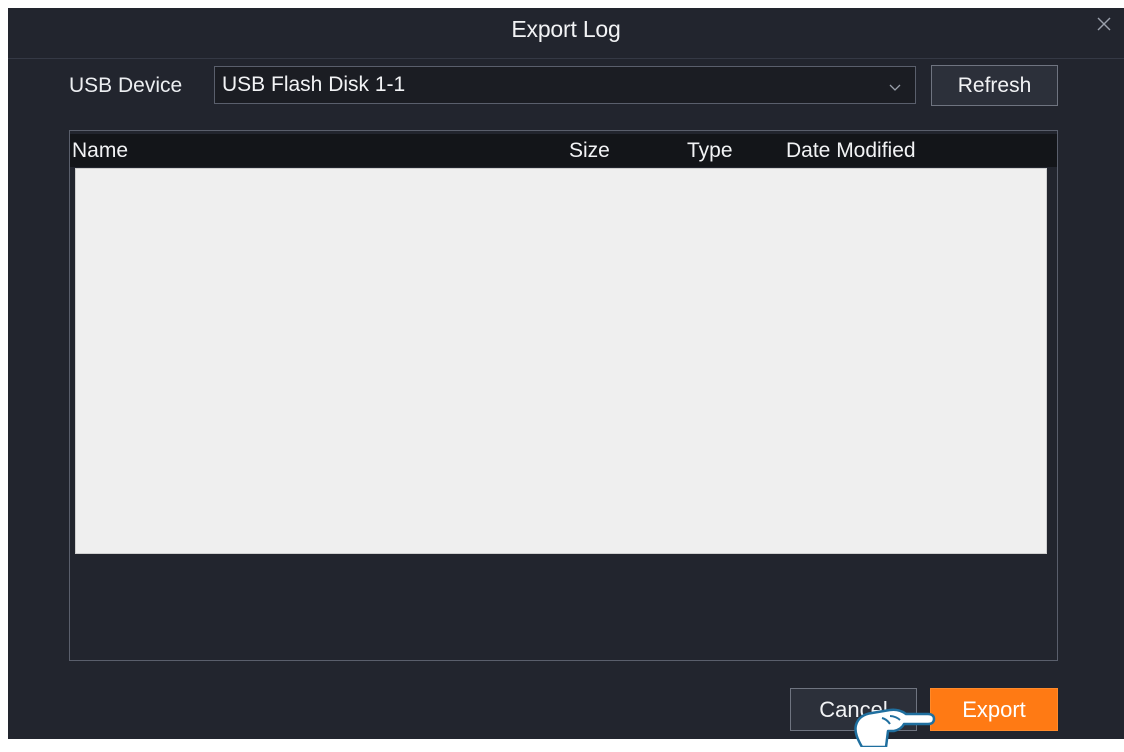 The width and height of the screenshot is (1124, 752). What do you see at coordinates (589, 150) in the screenshot?
I see `column-header-size: Size` at bounding box center [589, 150].